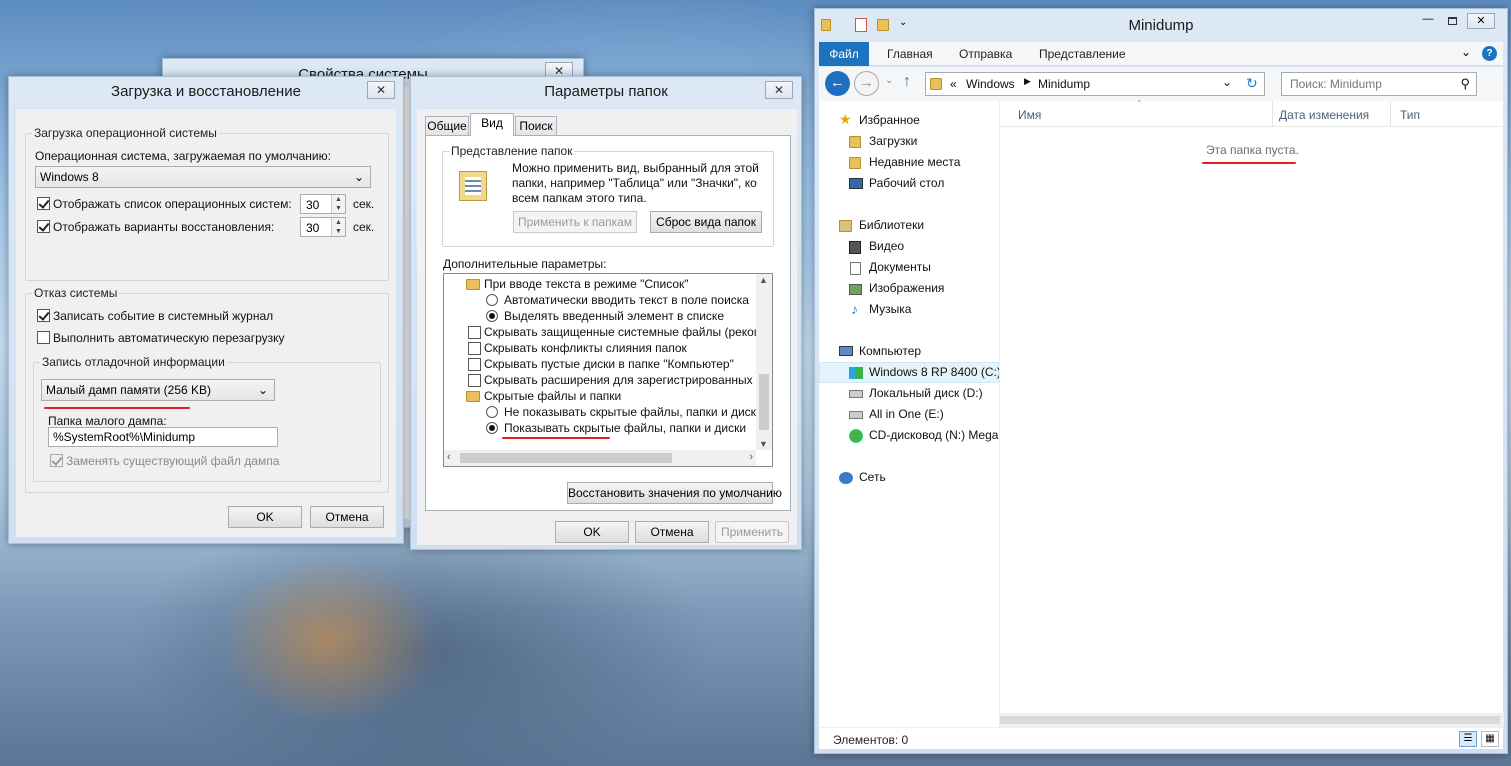  Describe the element at coordinates (907, 82) in the screenshot. I see `up-arrow-icon: ↑` at that location.